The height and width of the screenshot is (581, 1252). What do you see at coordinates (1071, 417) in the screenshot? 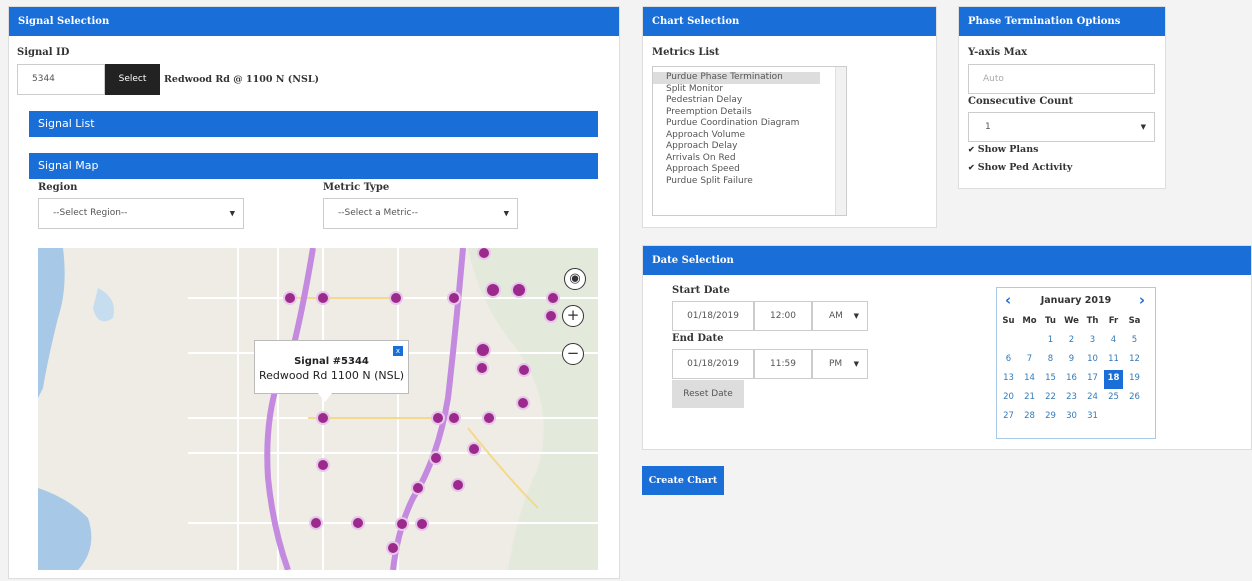
I see `calendar-day: 30` at bounding box center [1071, 417].